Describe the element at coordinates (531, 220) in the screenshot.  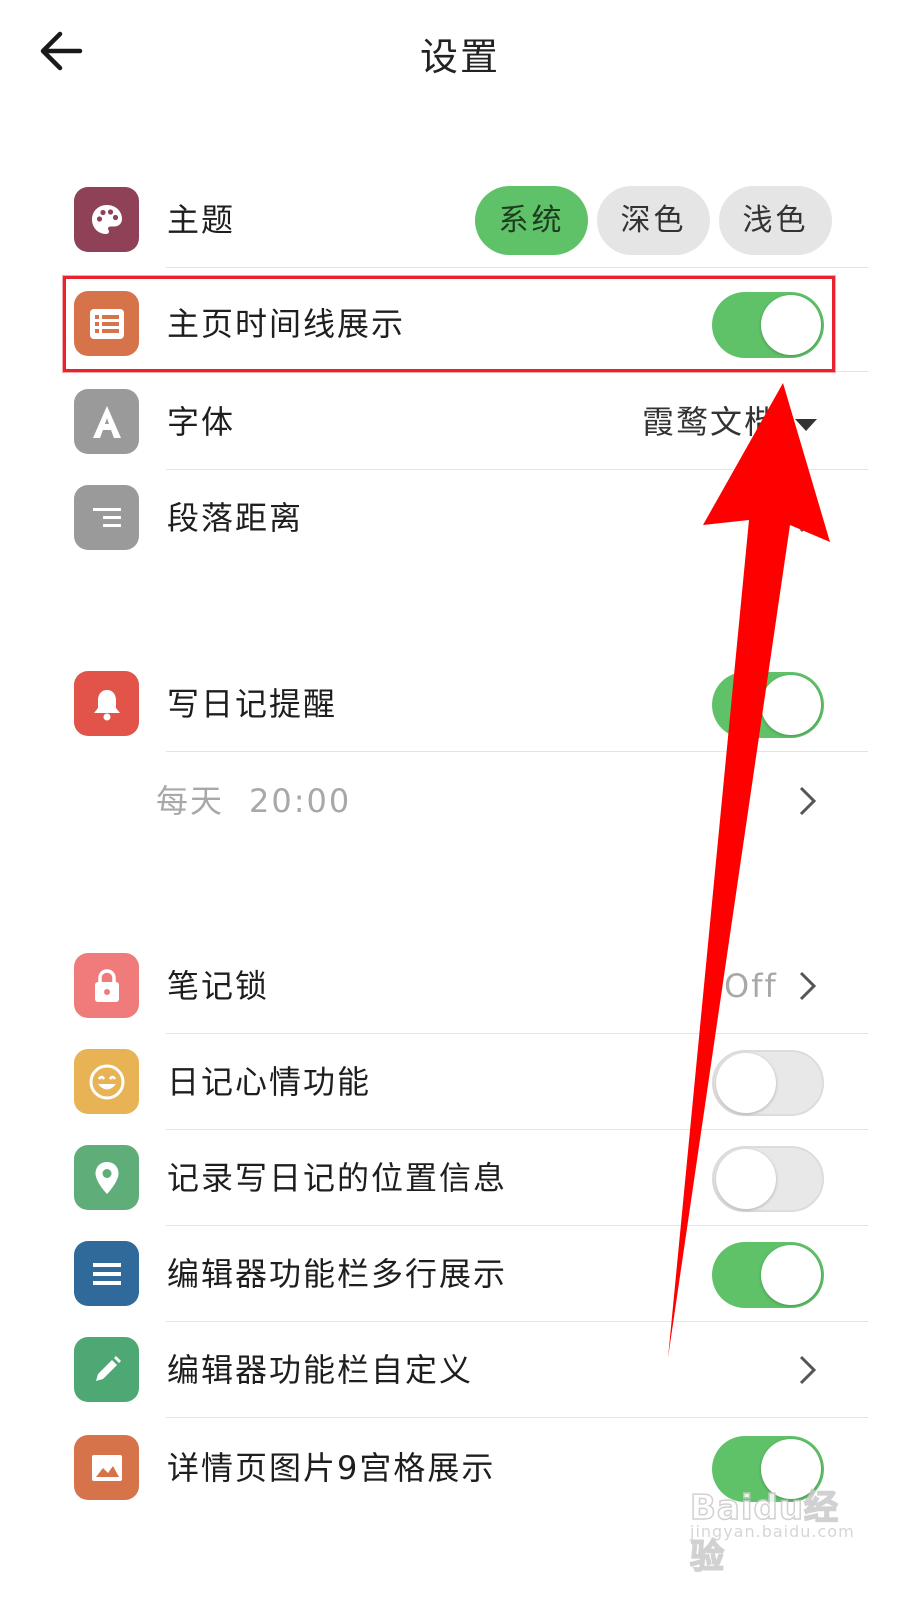
I see `theme-option-system: 系统` at that location.